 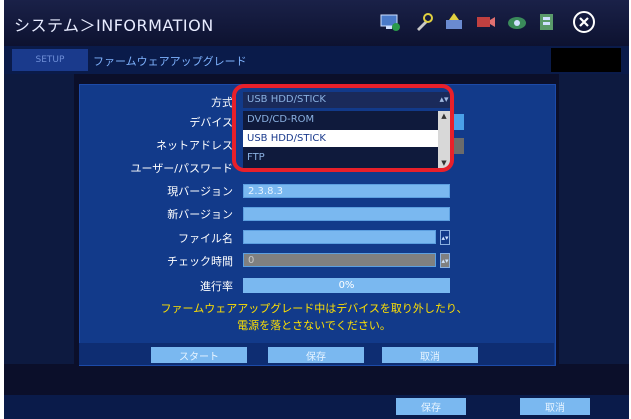 I want to click on section-title: ファームウェアアップグレード, so click(x=170, y=61).